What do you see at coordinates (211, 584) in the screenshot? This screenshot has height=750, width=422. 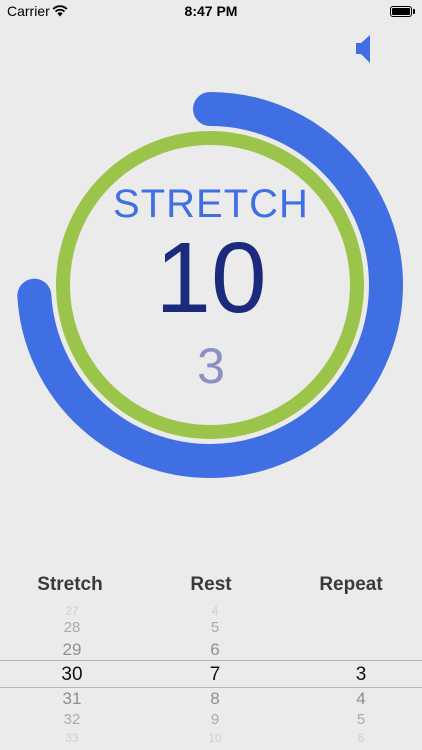 I see `rest-column-header: Rest` at bounding box center [211, 584].